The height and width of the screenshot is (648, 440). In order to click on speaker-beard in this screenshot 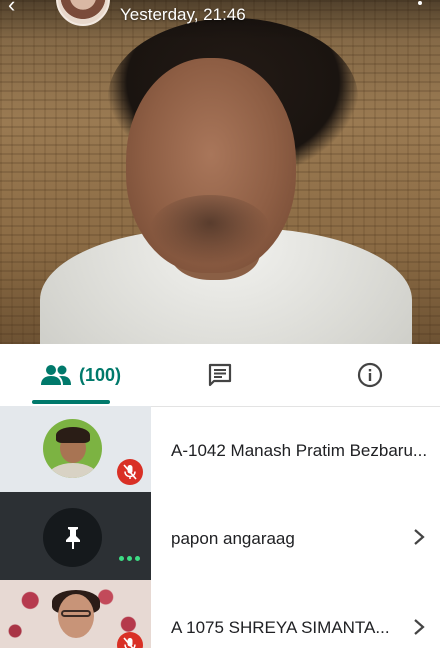, I will do `click(210, 230)`.